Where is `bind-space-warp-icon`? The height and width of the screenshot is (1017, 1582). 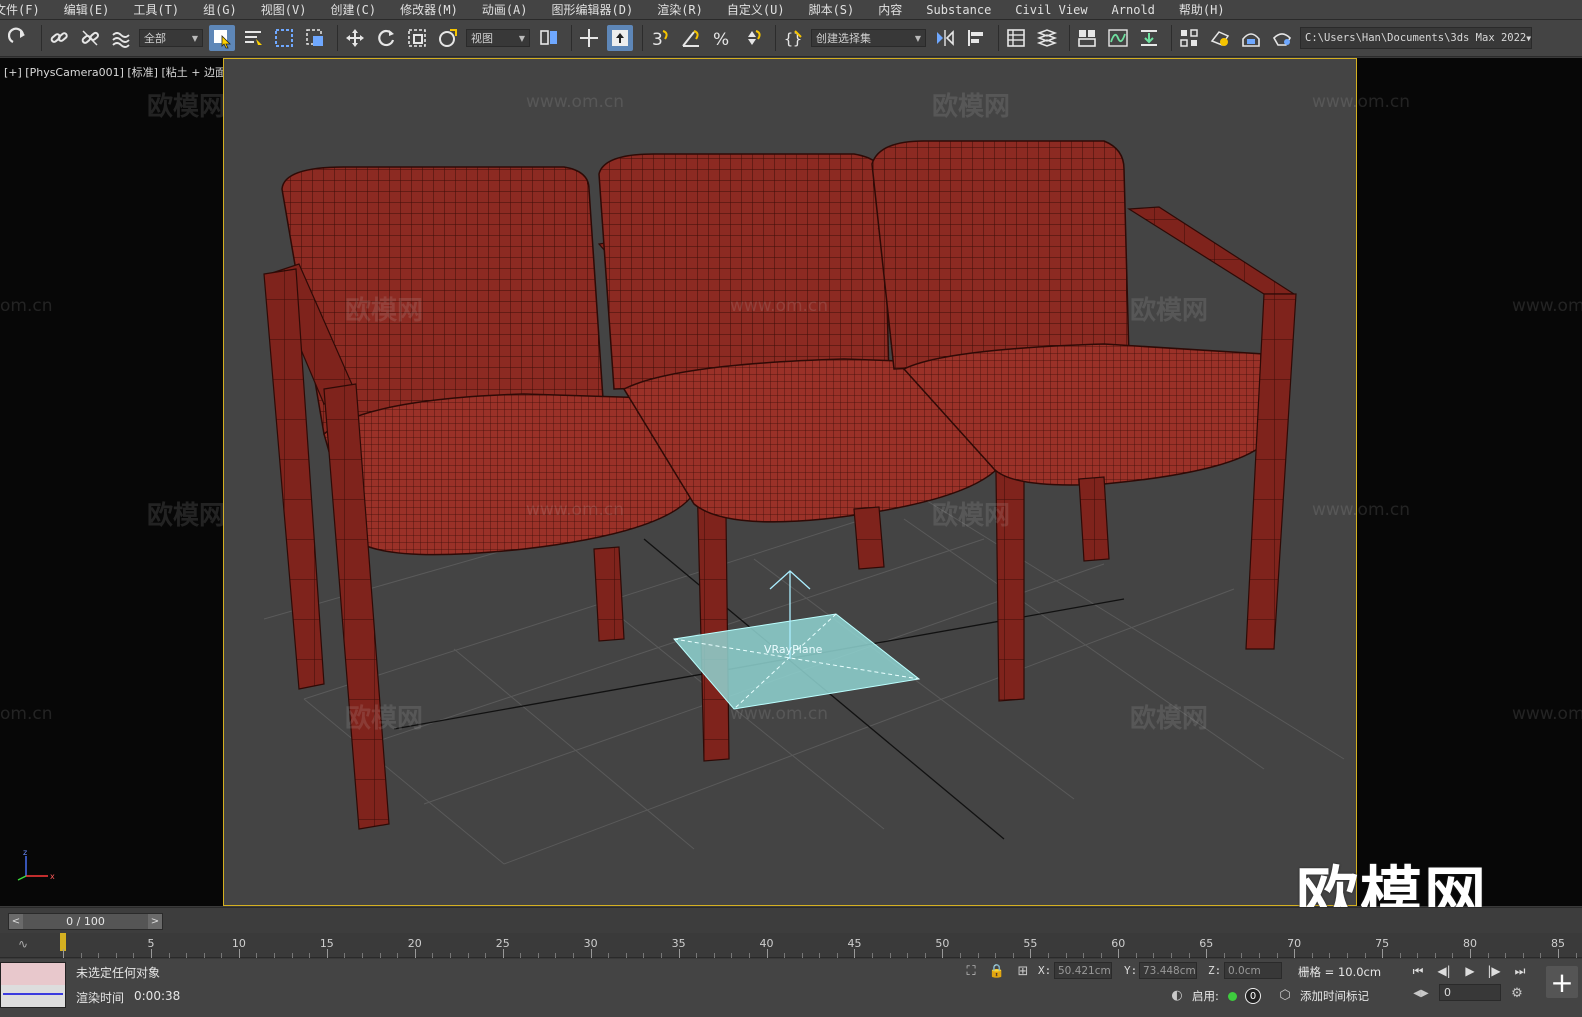
bind-space-warp-icon is located at coordinates (121, 38).